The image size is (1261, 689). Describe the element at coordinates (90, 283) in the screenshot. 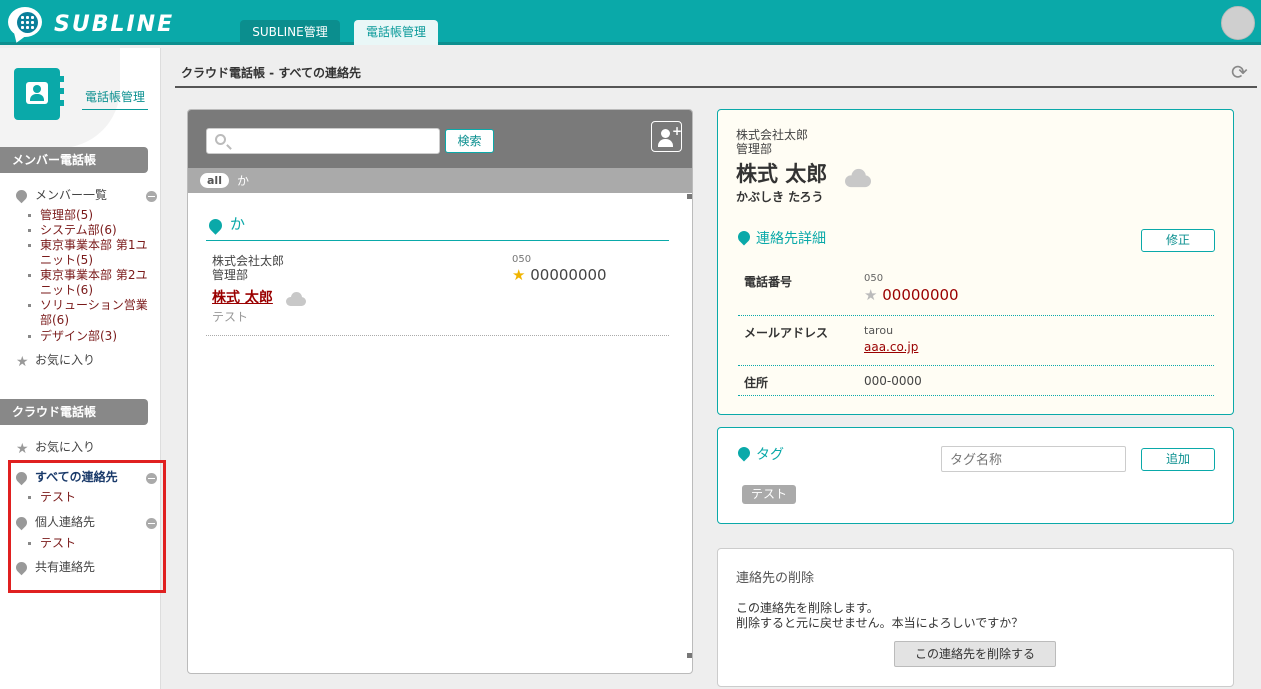

I see `sidebar-dept-item: 東京事業本部 第2ユニット(6)` at that location.